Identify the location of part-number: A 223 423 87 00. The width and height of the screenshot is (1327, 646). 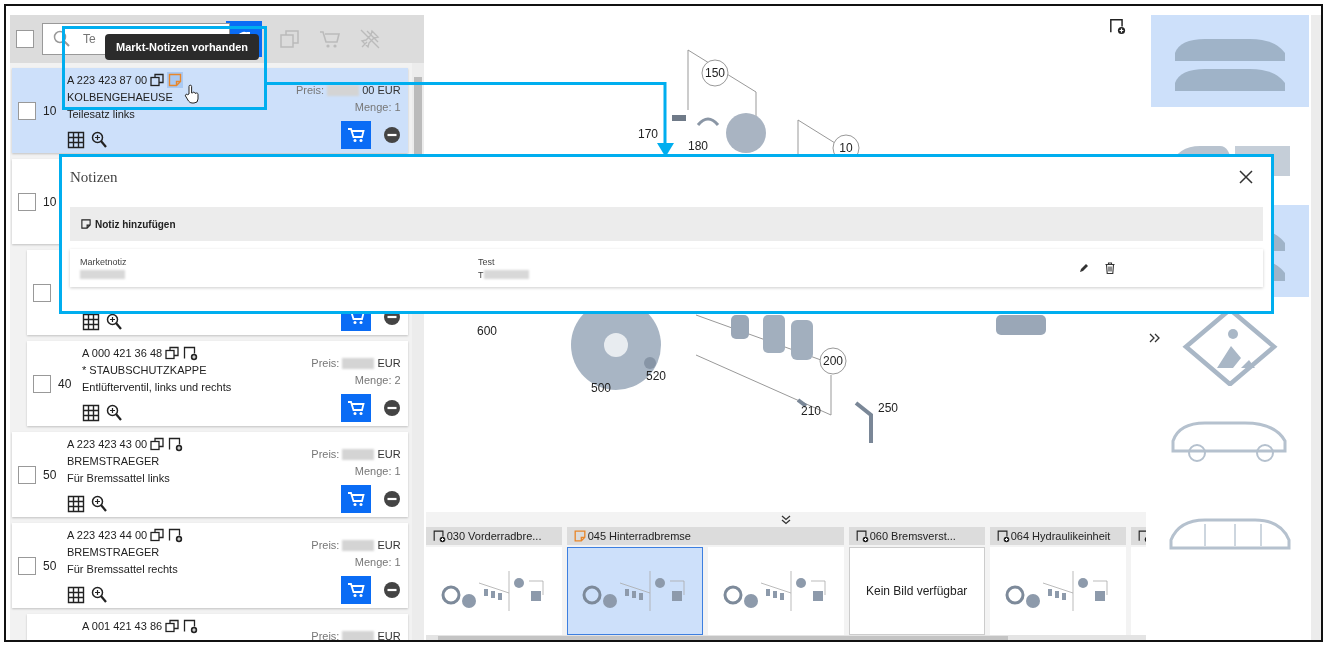
(107, 80).